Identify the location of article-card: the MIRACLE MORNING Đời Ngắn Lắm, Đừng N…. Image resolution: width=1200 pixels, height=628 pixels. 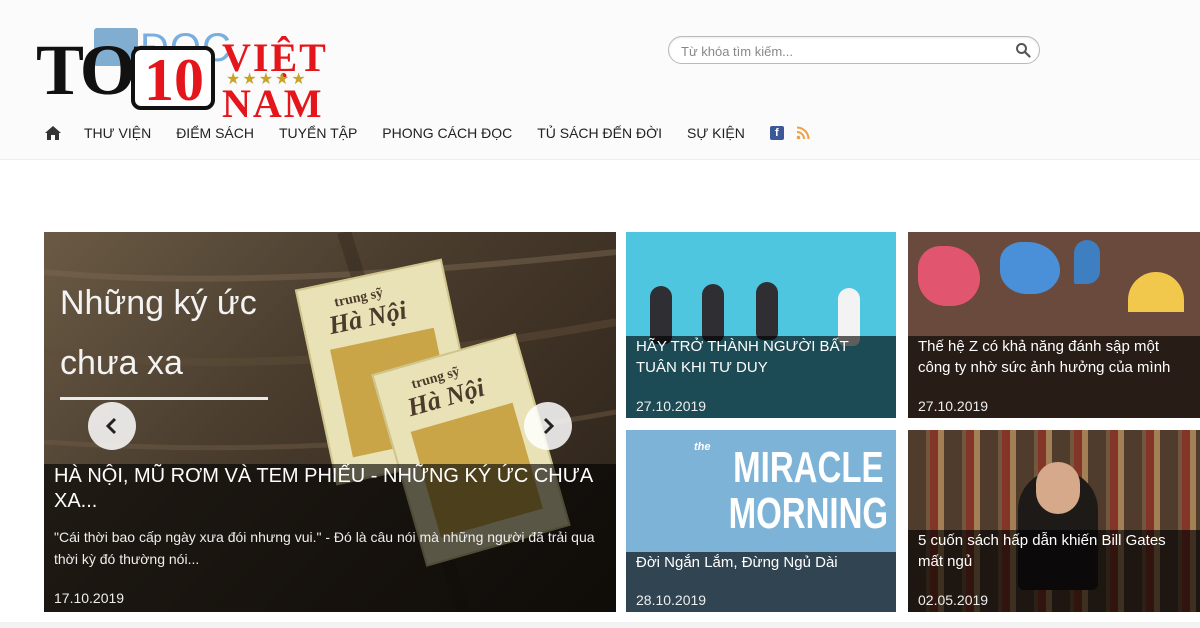
(761, 521).